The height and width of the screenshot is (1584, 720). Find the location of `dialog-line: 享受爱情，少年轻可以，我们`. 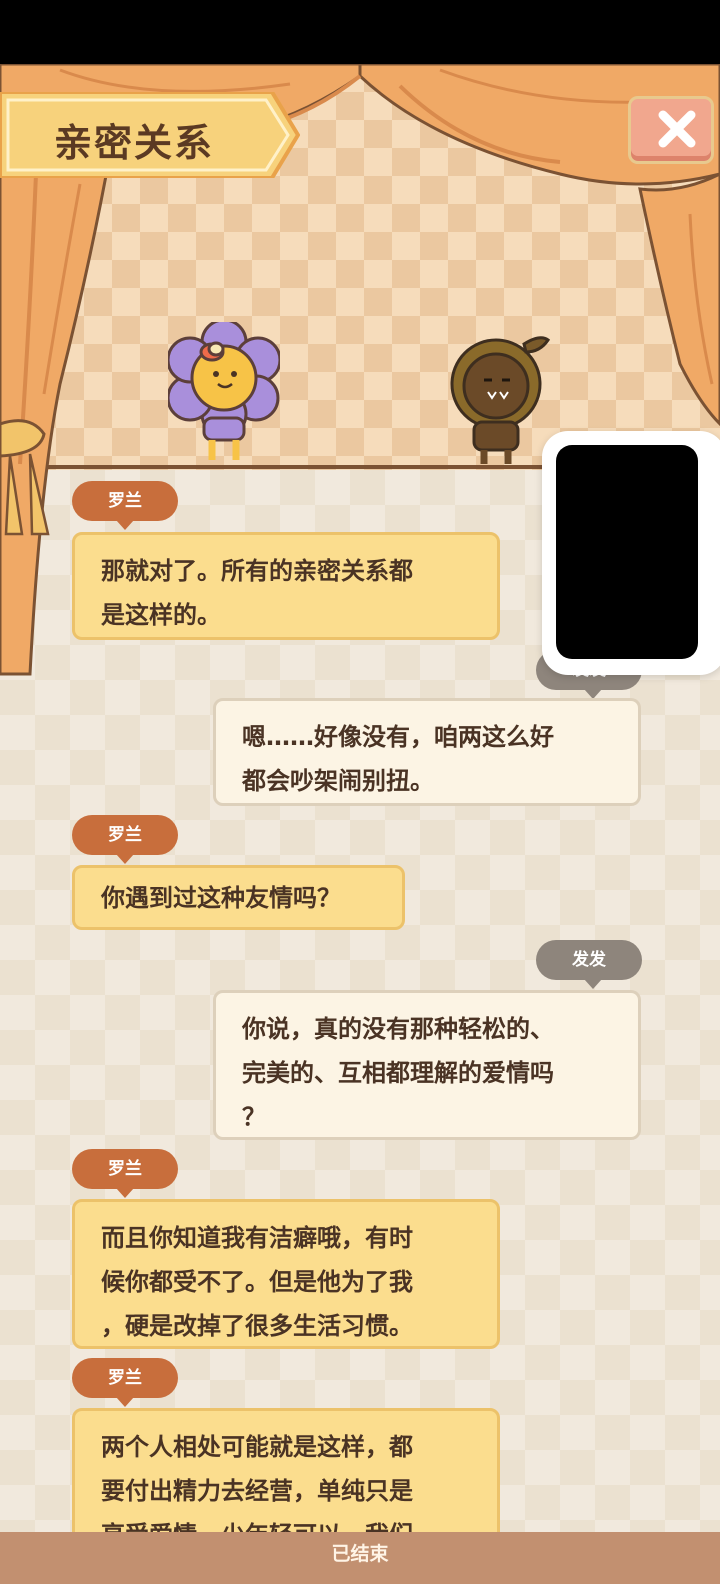

dialog-line: 享受爱情，少年轻可以，我们 is located at coordinates (286, 1522).